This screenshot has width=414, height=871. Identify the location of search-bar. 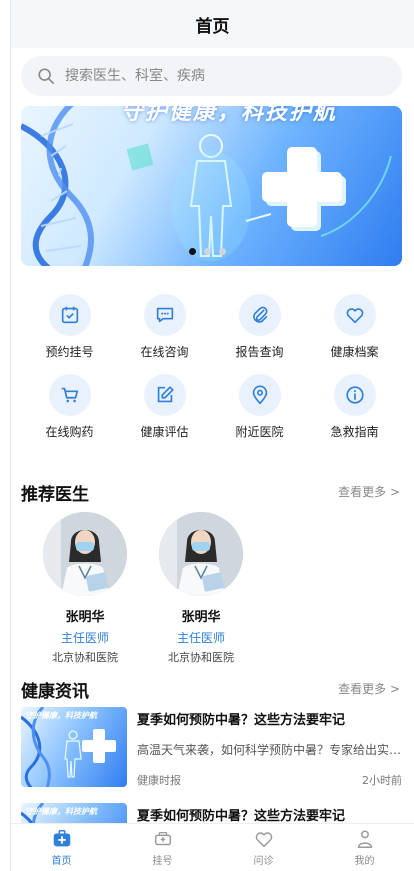
(211, 76).